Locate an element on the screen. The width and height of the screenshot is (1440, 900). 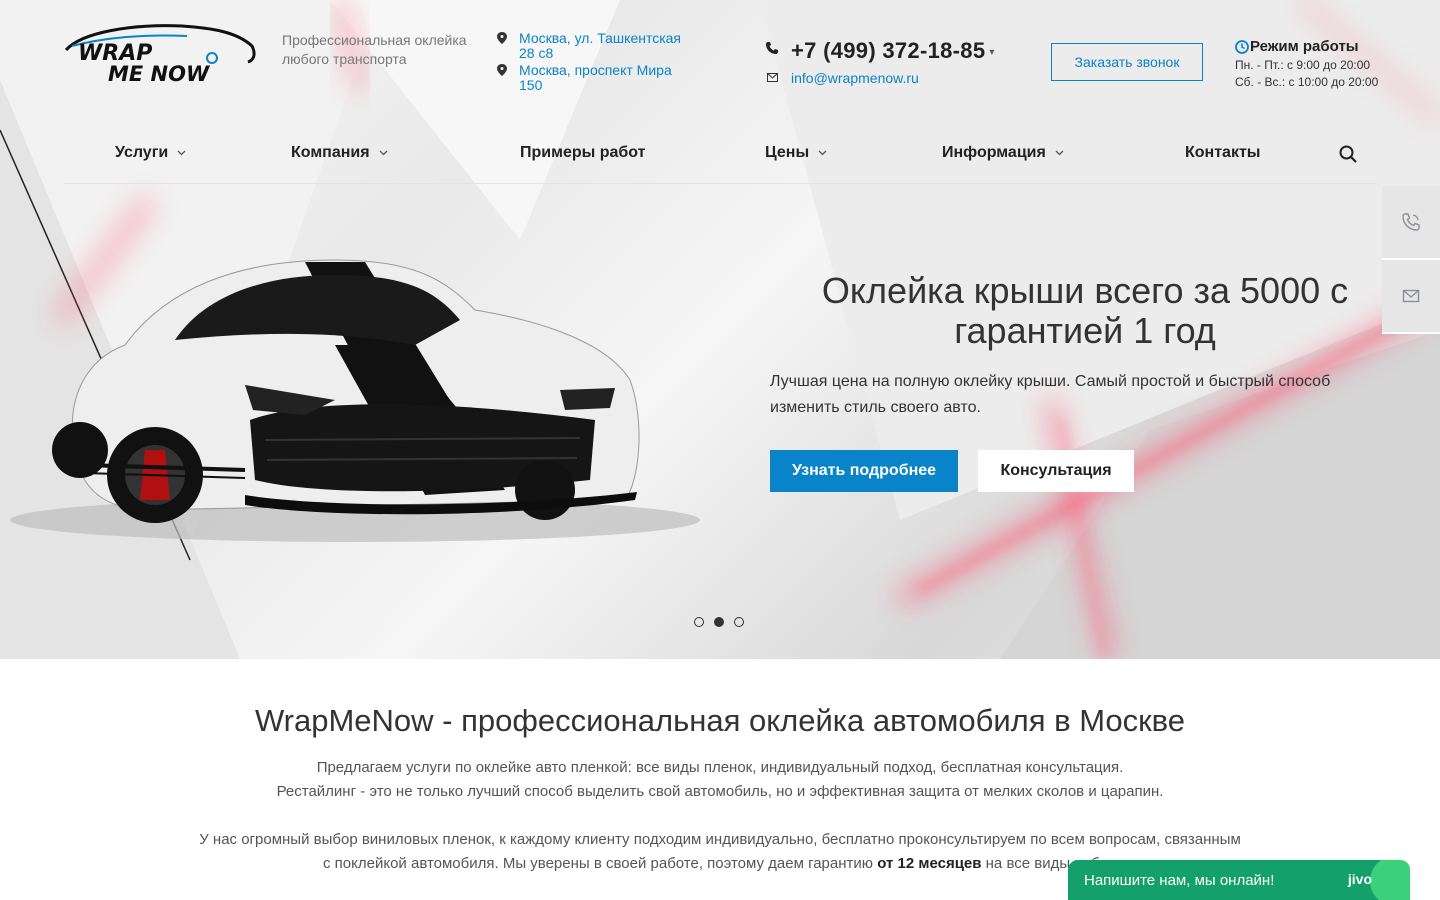
chat-brand-logo: jivo is located at coordinates (1359, 879).